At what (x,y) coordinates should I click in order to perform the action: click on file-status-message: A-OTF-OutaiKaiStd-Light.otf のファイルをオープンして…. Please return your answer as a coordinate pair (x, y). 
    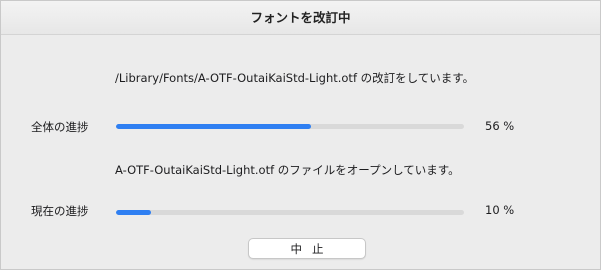
    Looking at the image, I should click on (287, 170).